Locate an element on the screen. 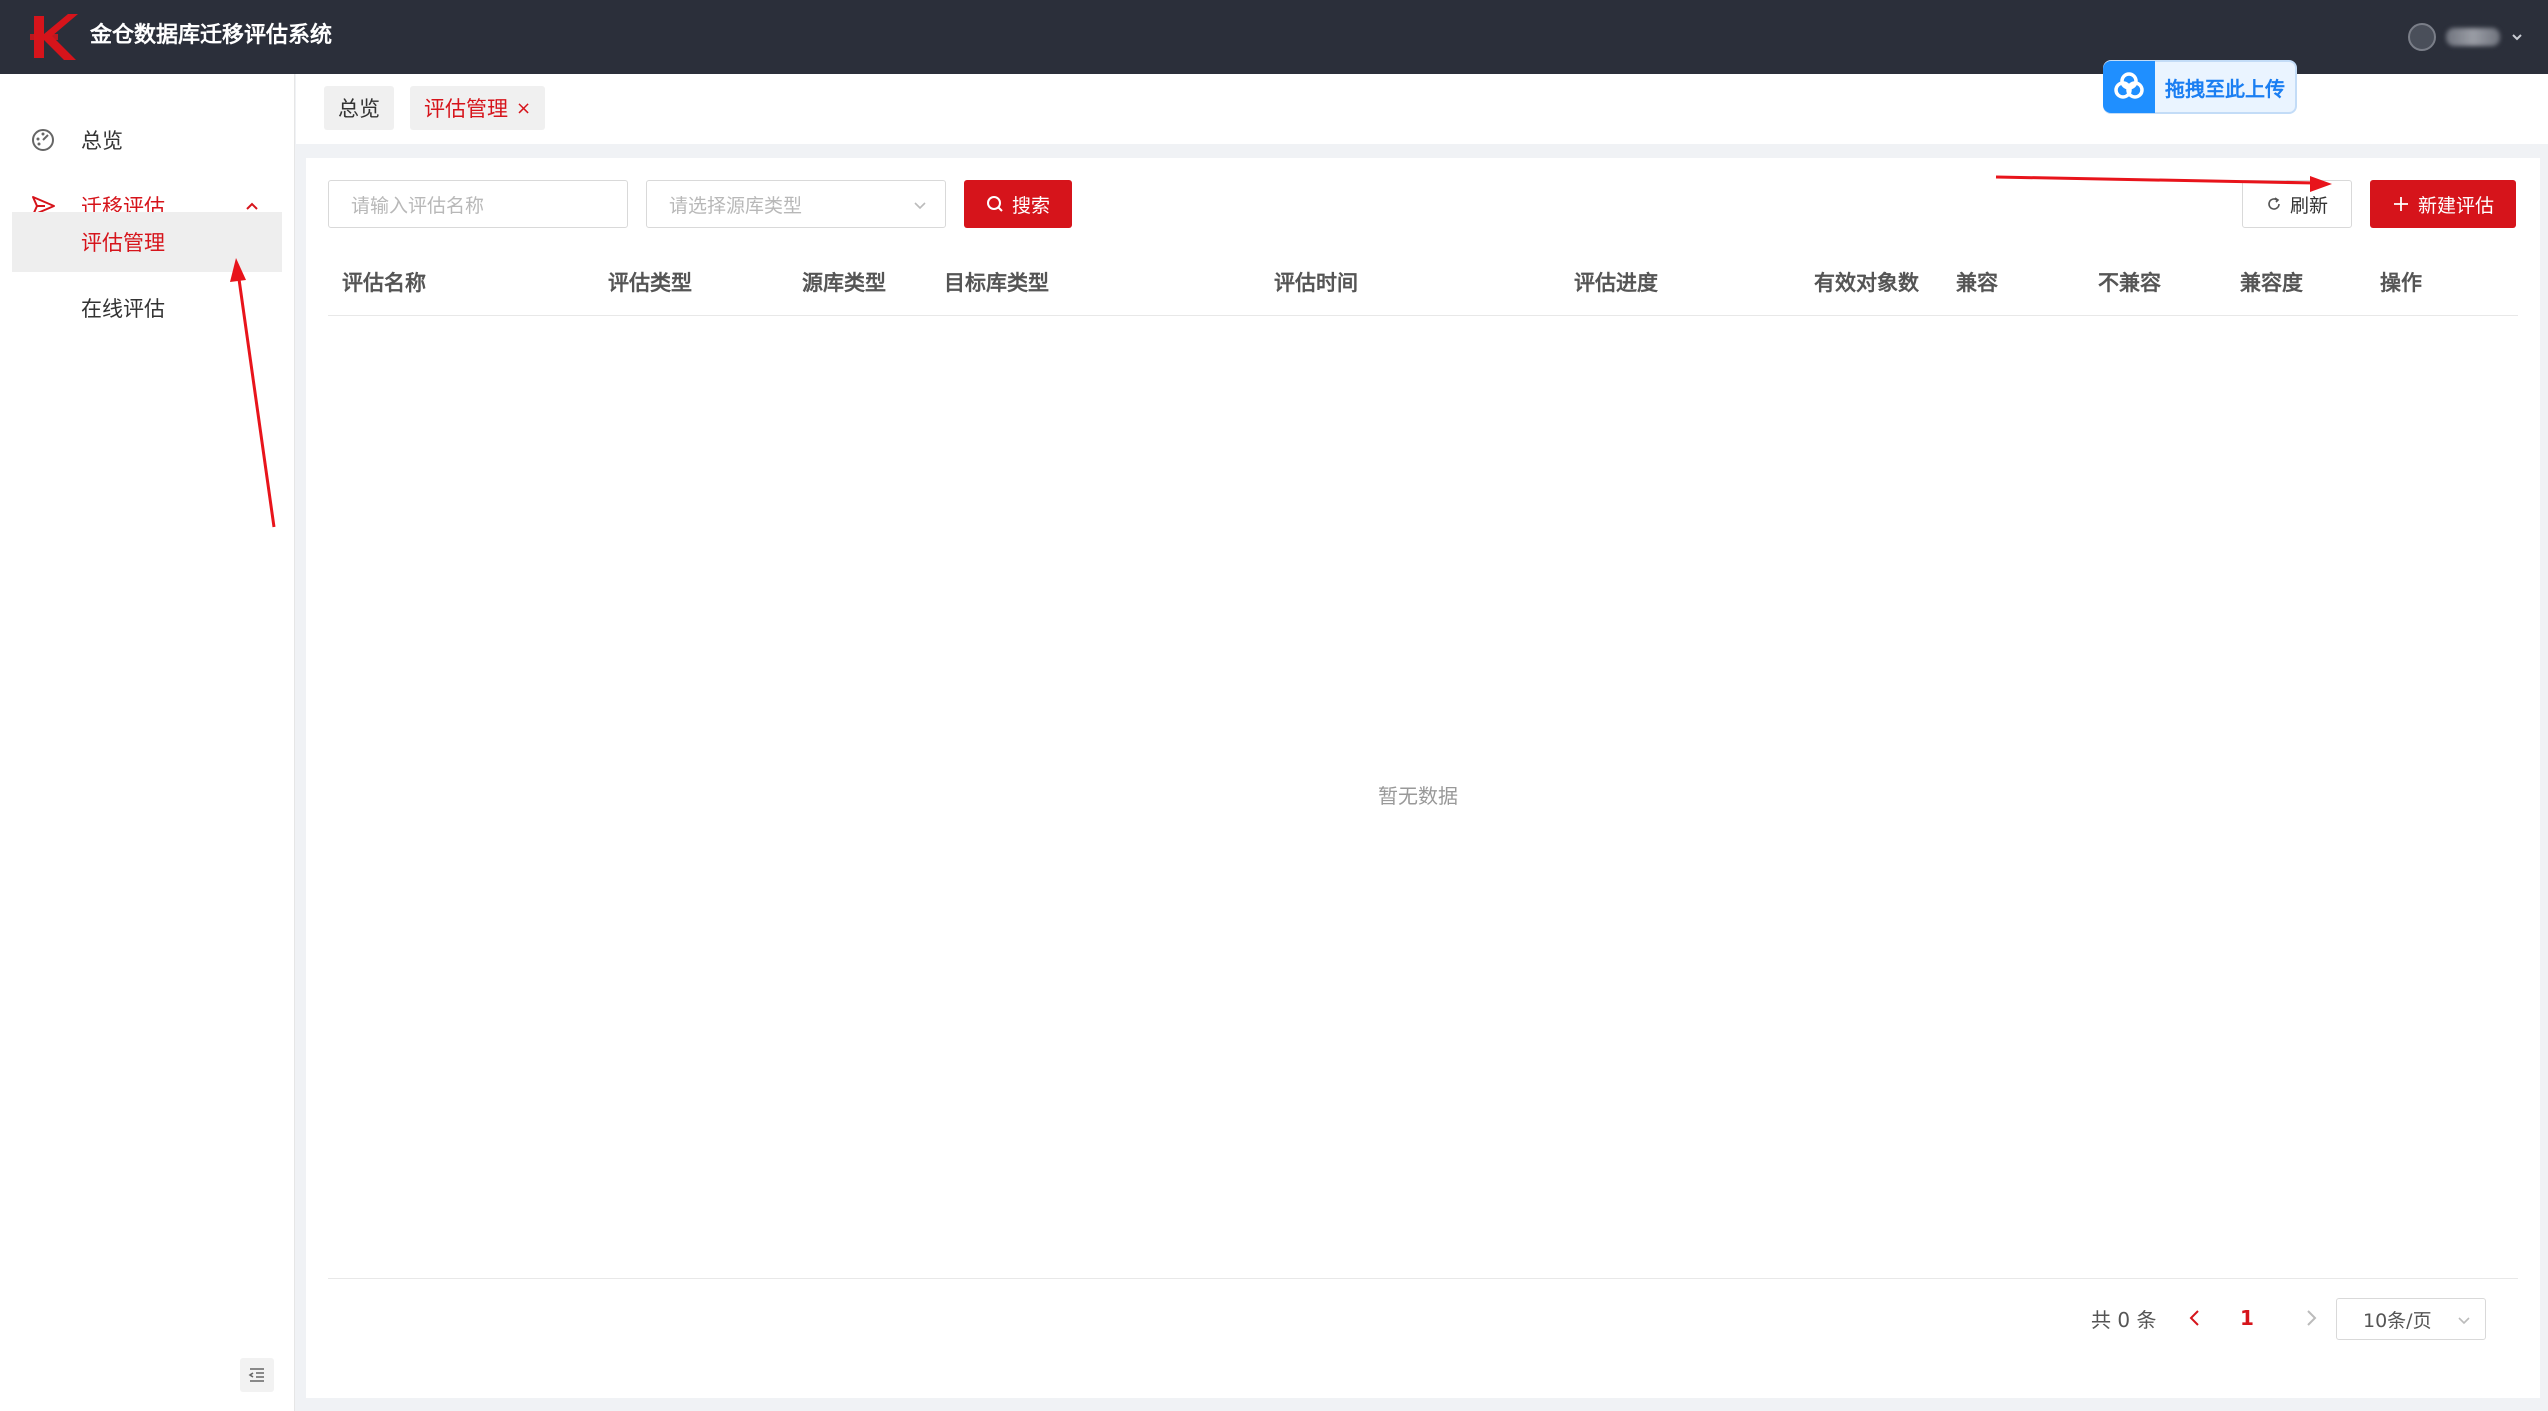 The height and width of the screenshot is (1411, 2548). divider is located at coordinates (1423, 1278).